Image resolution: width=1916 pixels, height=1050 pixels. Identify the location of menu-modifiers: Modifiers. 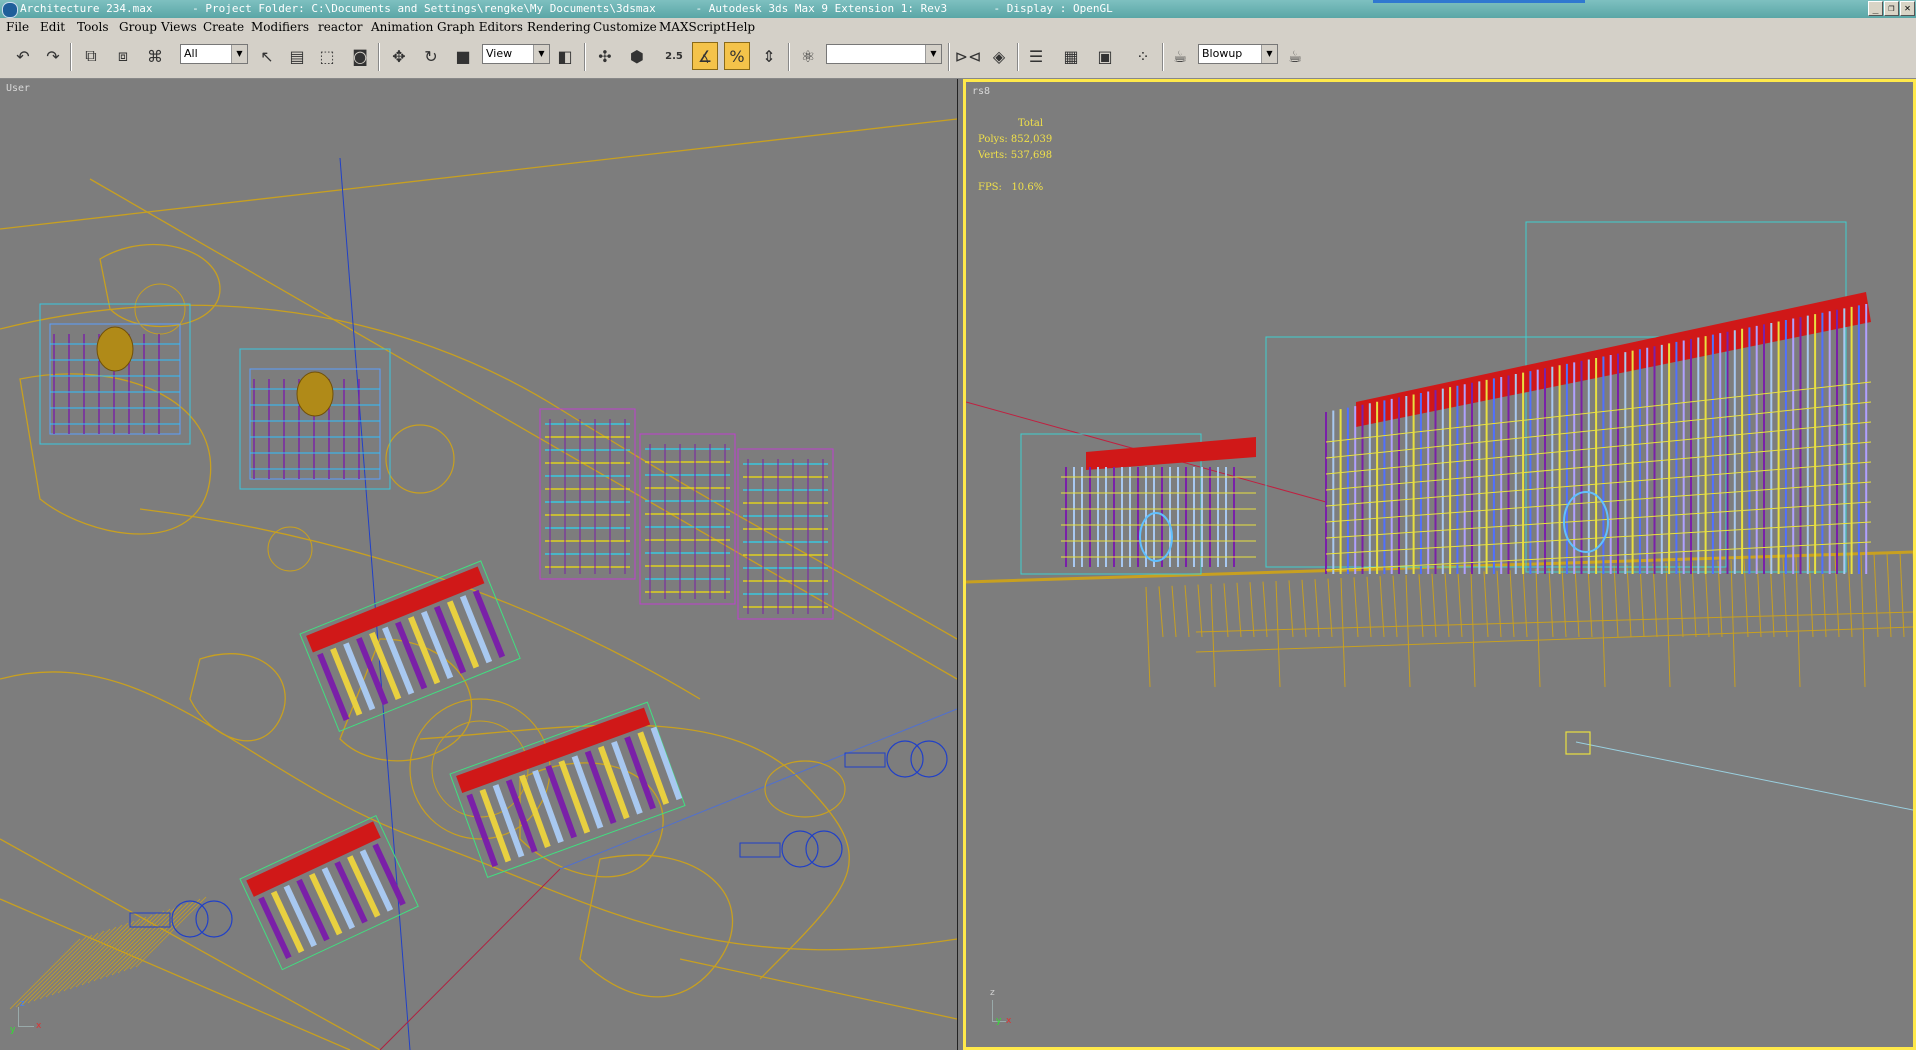
(280, 27).